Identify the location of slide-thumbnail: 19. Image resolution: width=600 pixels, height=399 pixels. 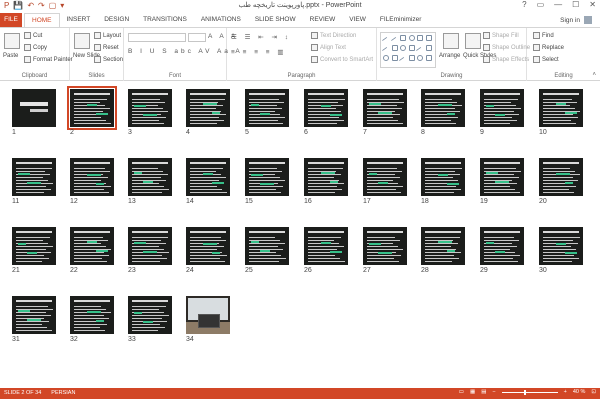
(502, 181).